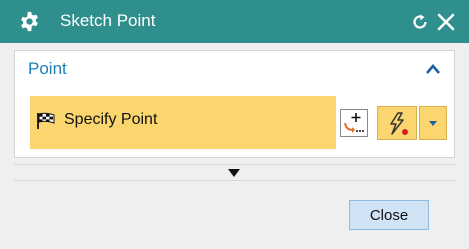  I want to click on snap-point-button, so click(397, 123).